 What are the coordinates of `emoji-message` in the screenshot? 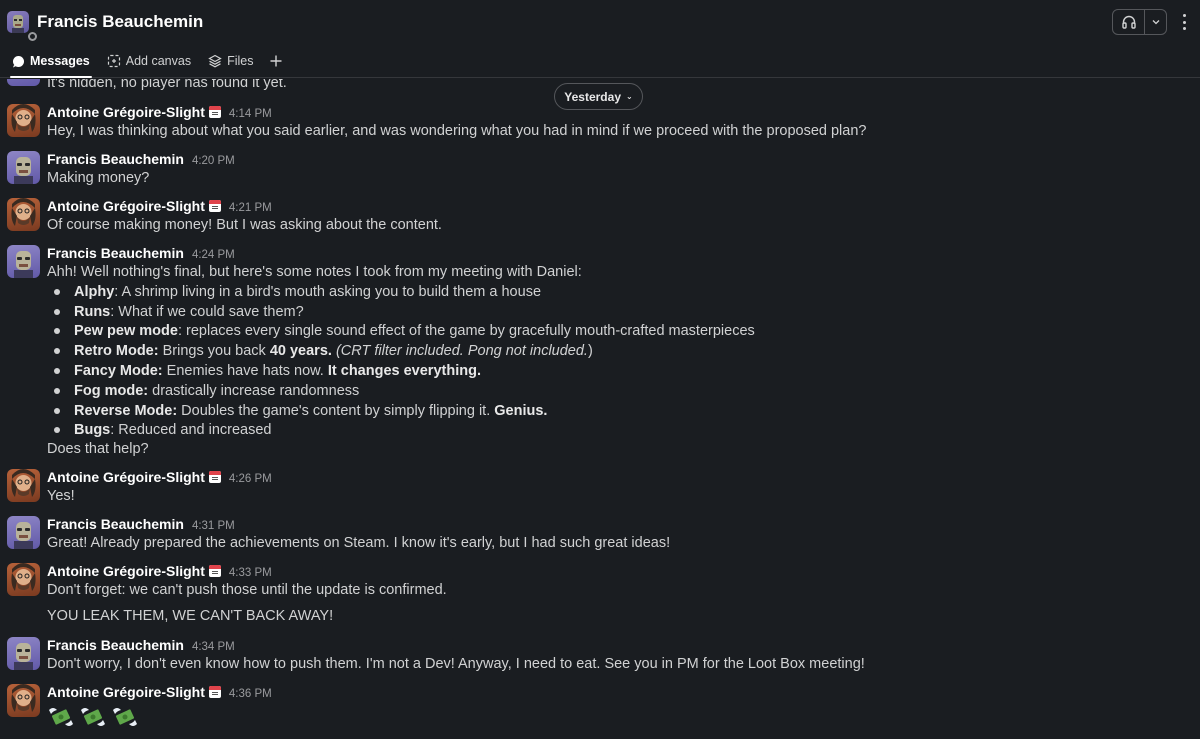 It's located at (93, 717).